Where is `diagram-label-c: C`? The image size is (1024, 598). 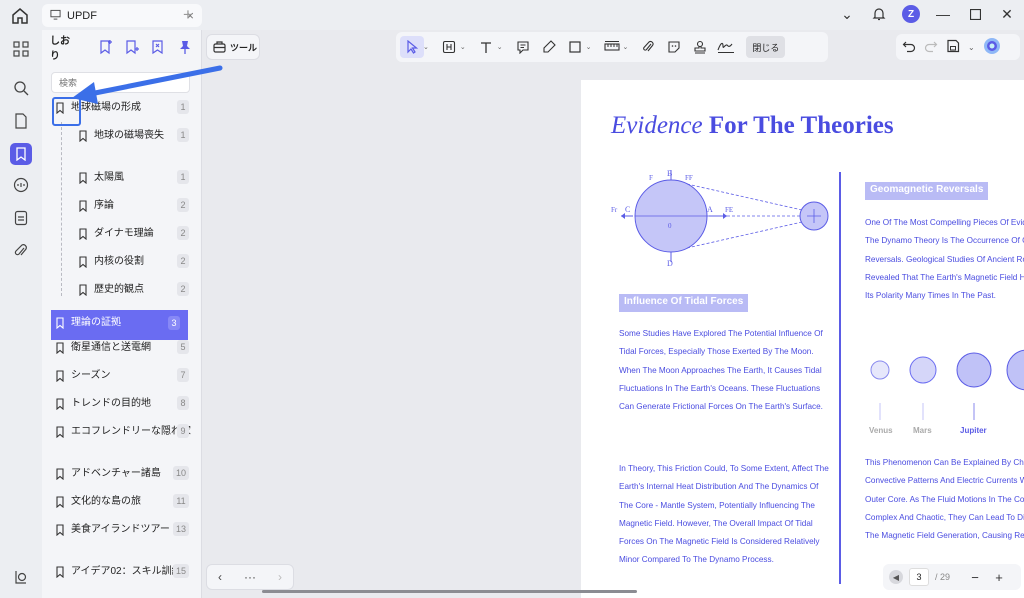
diagram-label-c: C is located at coordinates (627, 209).